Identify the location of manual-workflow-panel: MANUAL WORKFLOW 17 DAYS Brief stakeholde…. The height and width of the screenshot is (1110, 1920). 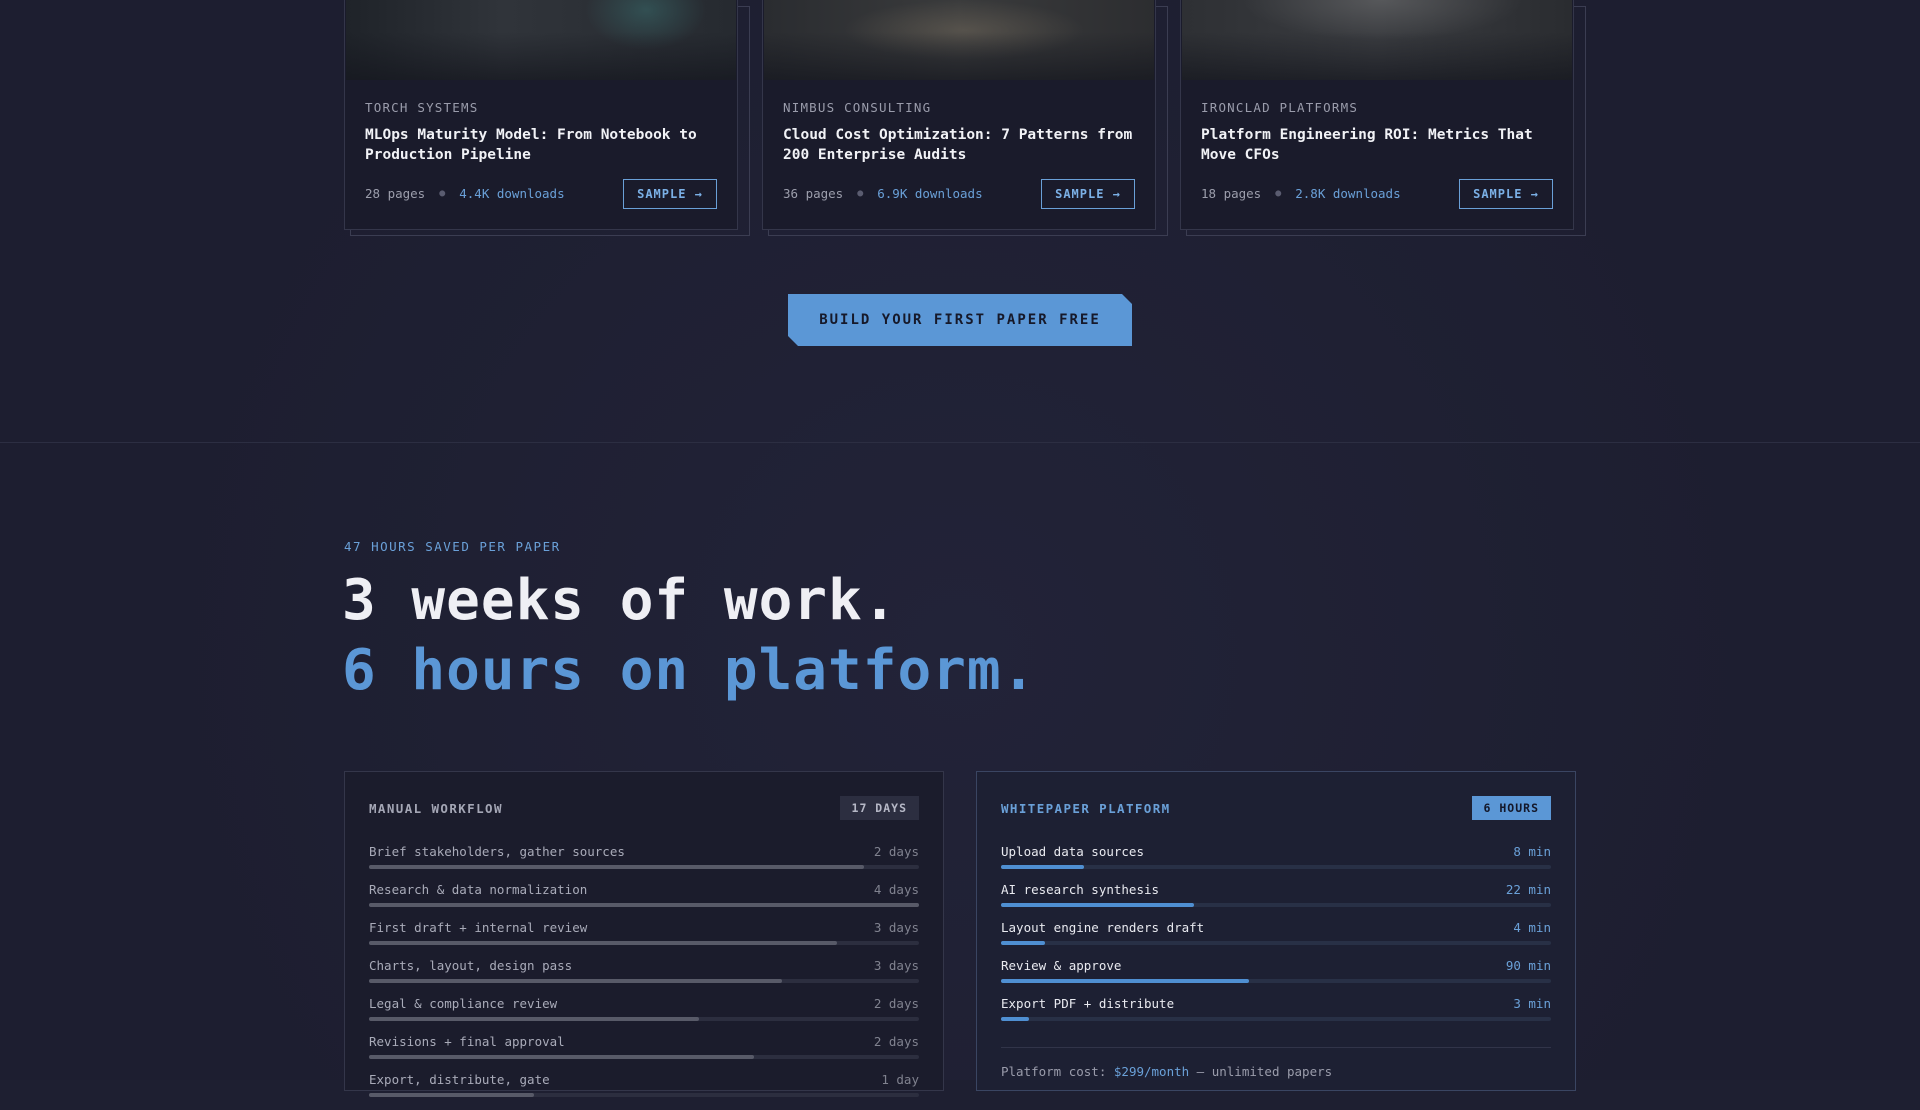
(644, 934).